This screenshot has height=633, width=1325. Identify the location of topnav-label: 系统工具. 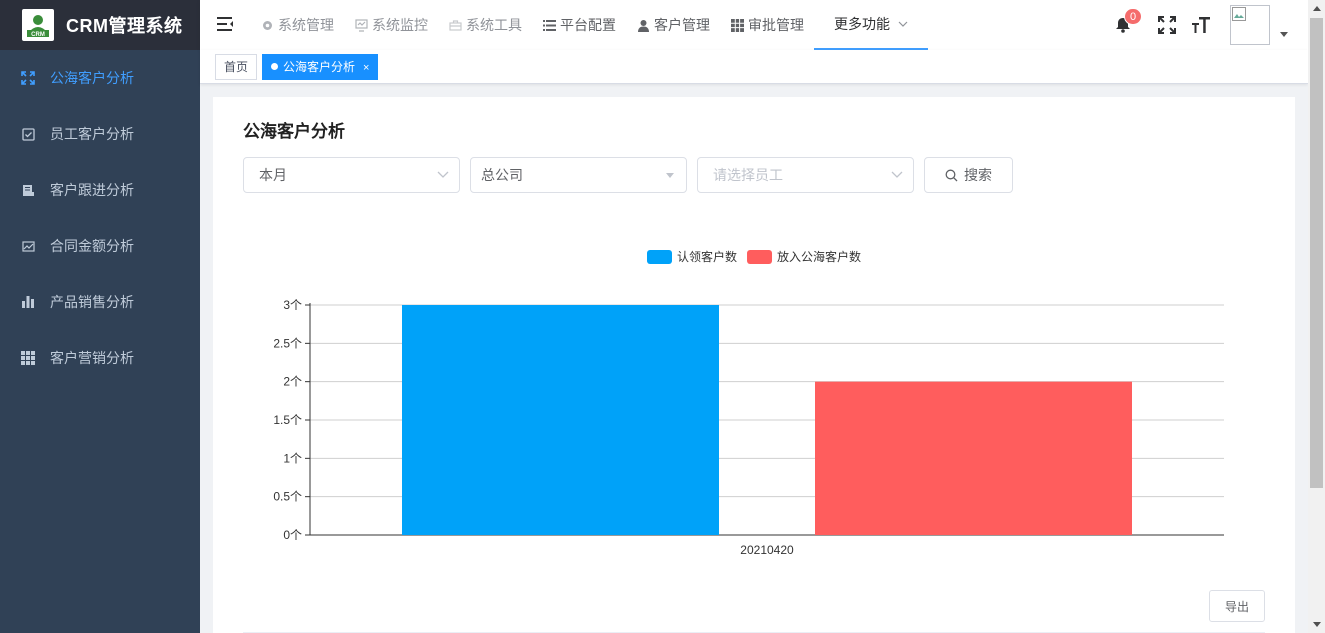
(494, 25).